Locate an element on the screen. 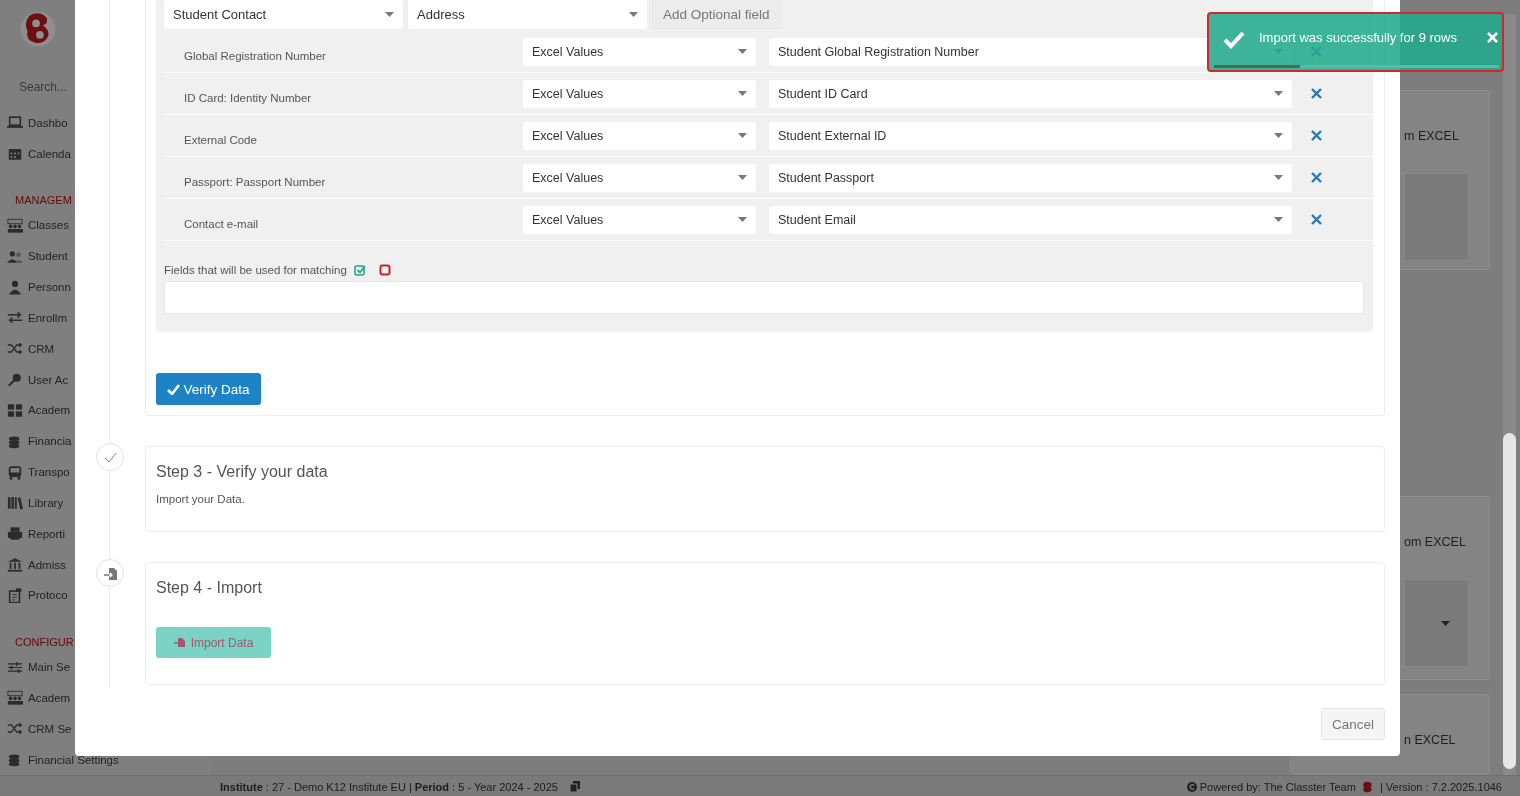 The image size is (1520, 796). field-label: Contact e-mail is located at coordinates (221, 223).